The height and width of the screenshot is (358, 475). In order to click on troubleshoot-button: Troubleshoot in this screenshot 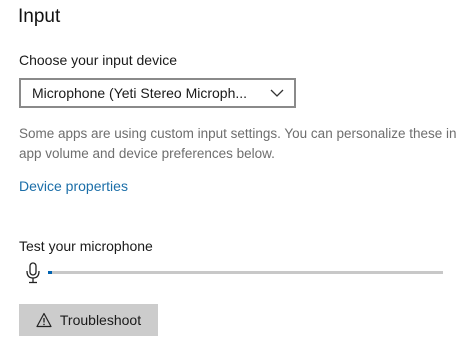, I will do `click(88, 320)`.